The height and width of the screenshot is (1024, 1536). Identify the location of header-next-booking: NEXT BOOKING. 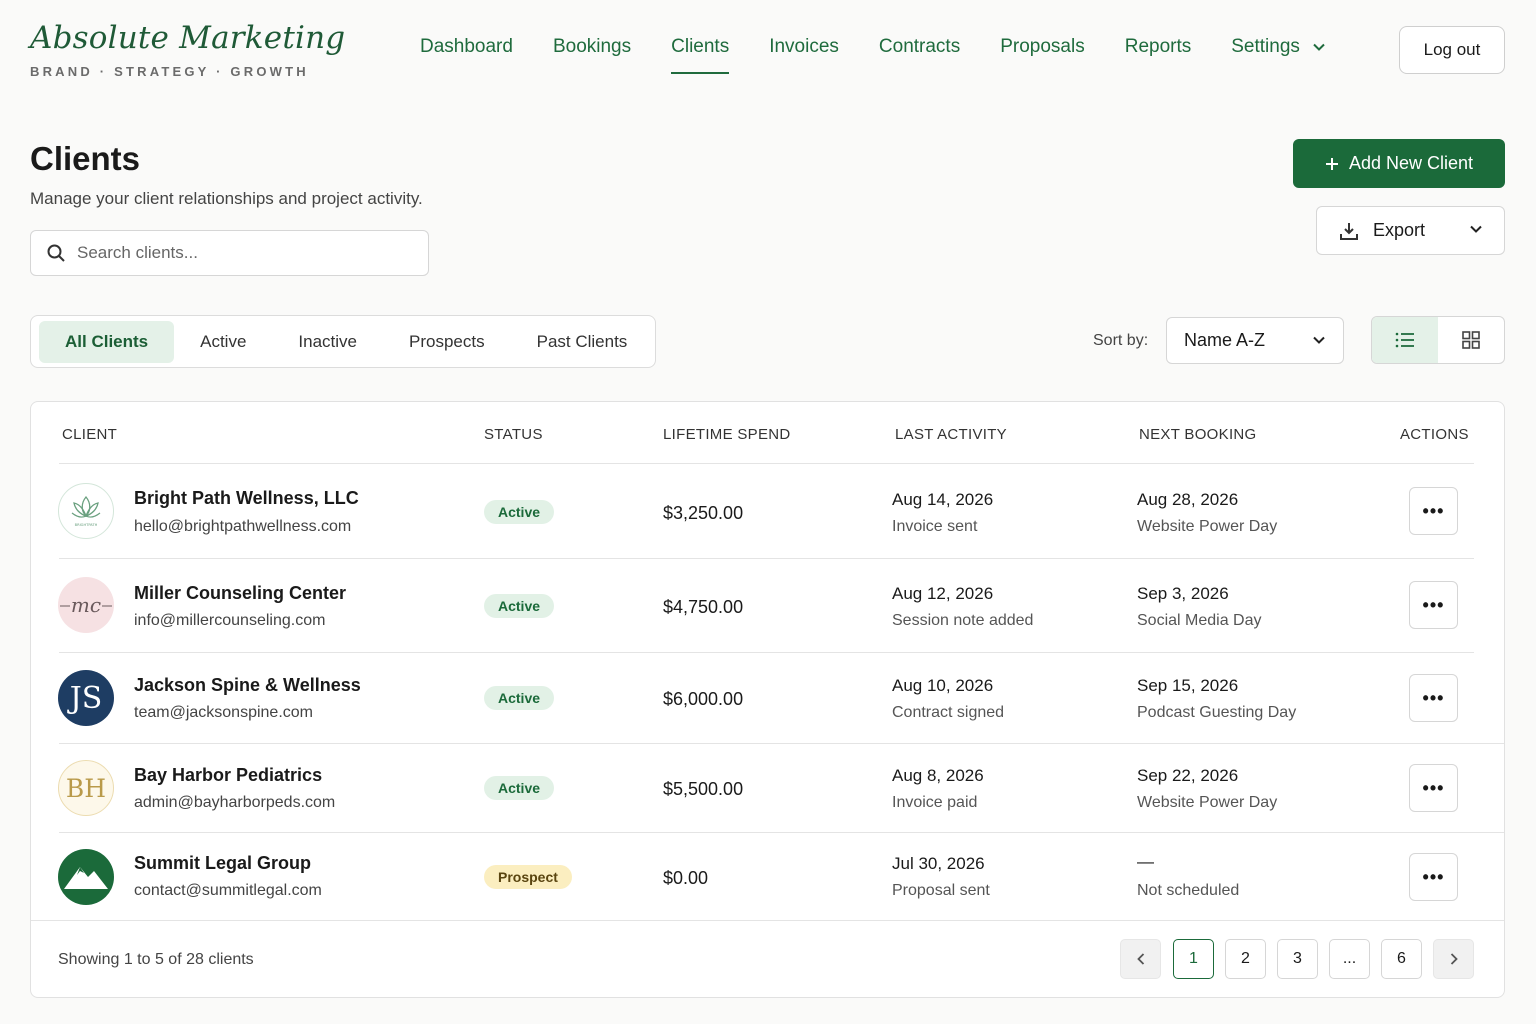
(1198, 434).